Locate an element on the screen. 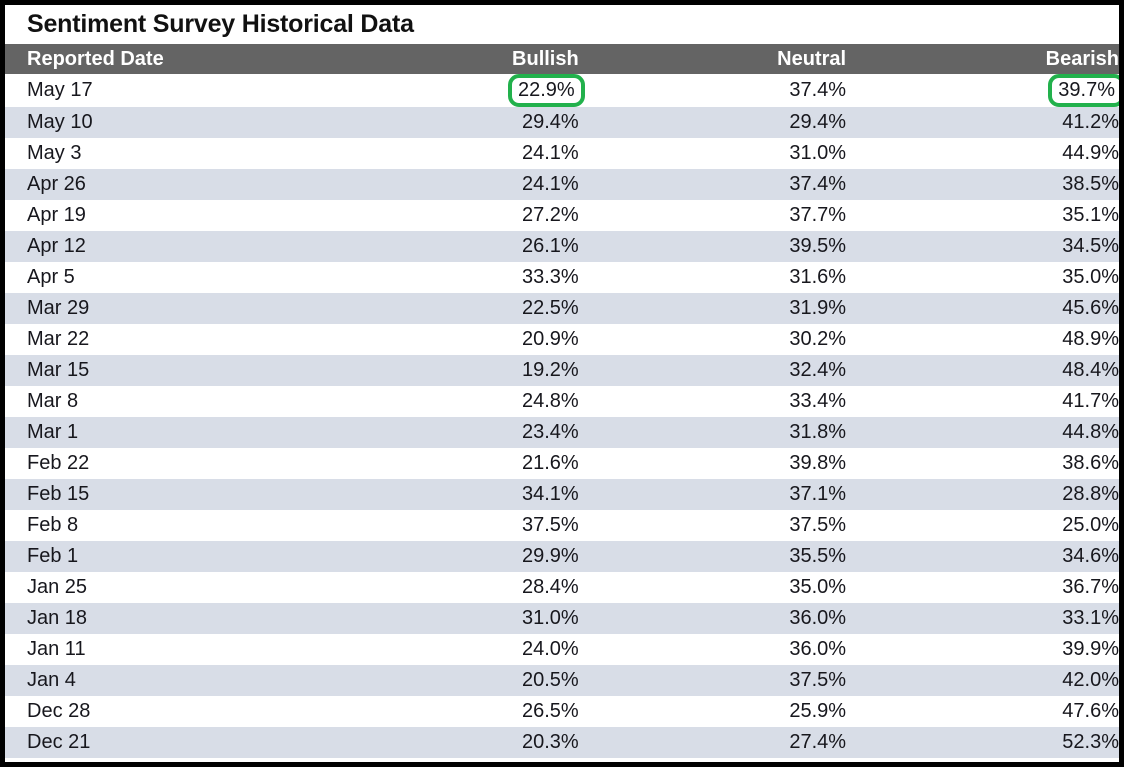  cell-bearish: 41.7% is located at coordinates (1063, 401).